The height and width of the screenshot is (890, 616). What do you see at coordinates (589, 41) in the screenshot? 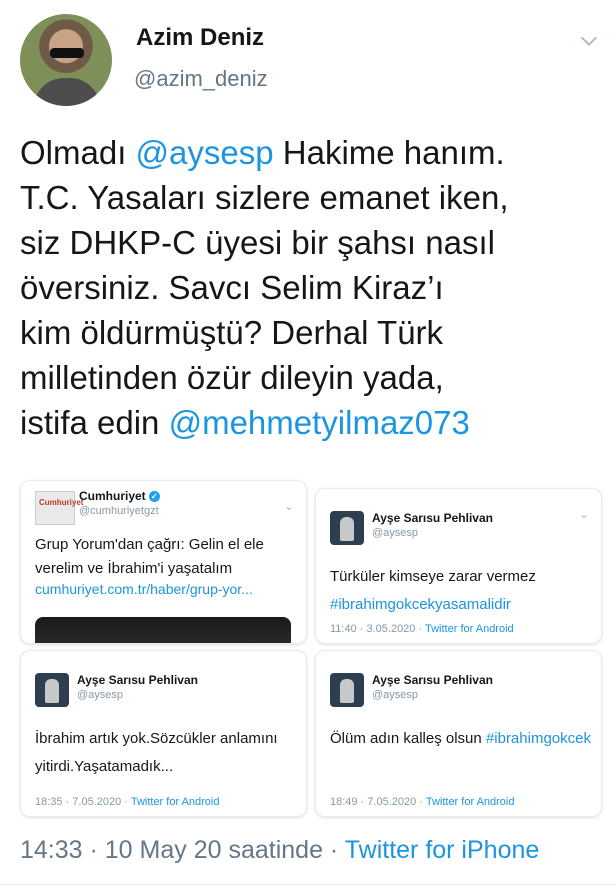
I see `chevron-down-icon` at bounding box center [589, 41].